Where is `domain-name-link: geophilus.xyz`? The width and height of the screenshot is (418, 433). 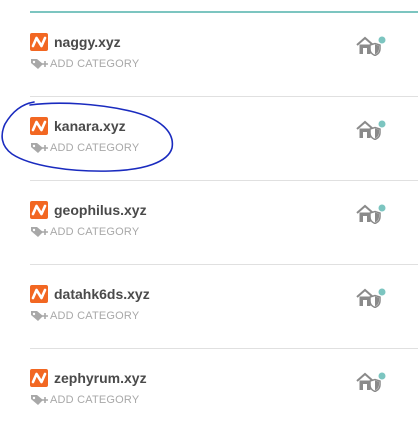
domain-name-link: geophilus.xyz is located at coordinates (100, 210).